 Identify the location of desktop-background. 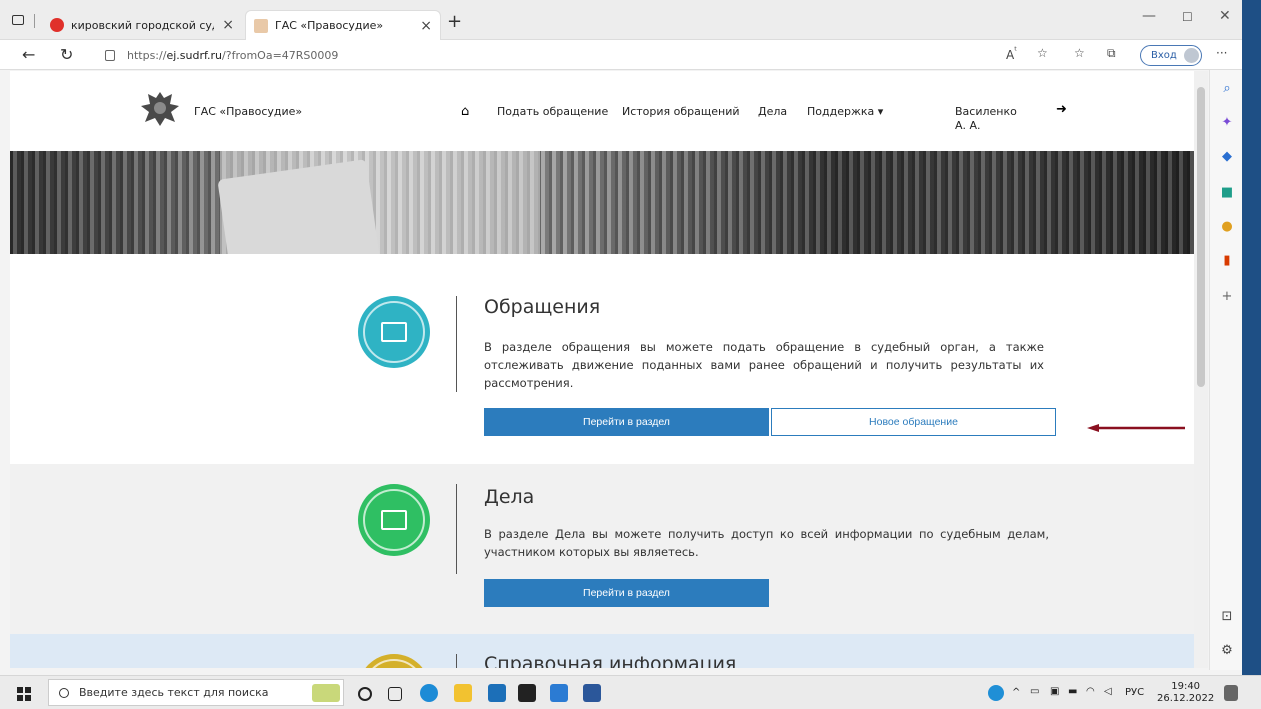
(1251, 354).